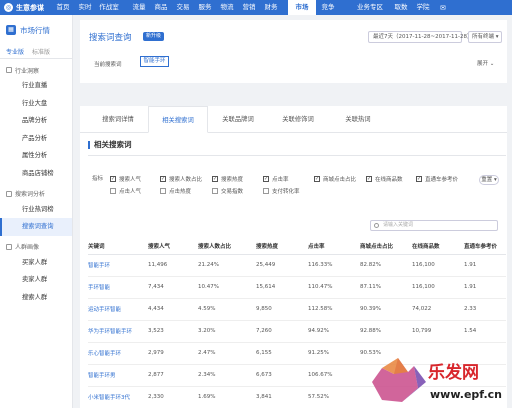  Describe the element at coordinates (485, 246) in the screenshot. I see `col-ztc-price: 直通车参考价` at that location.